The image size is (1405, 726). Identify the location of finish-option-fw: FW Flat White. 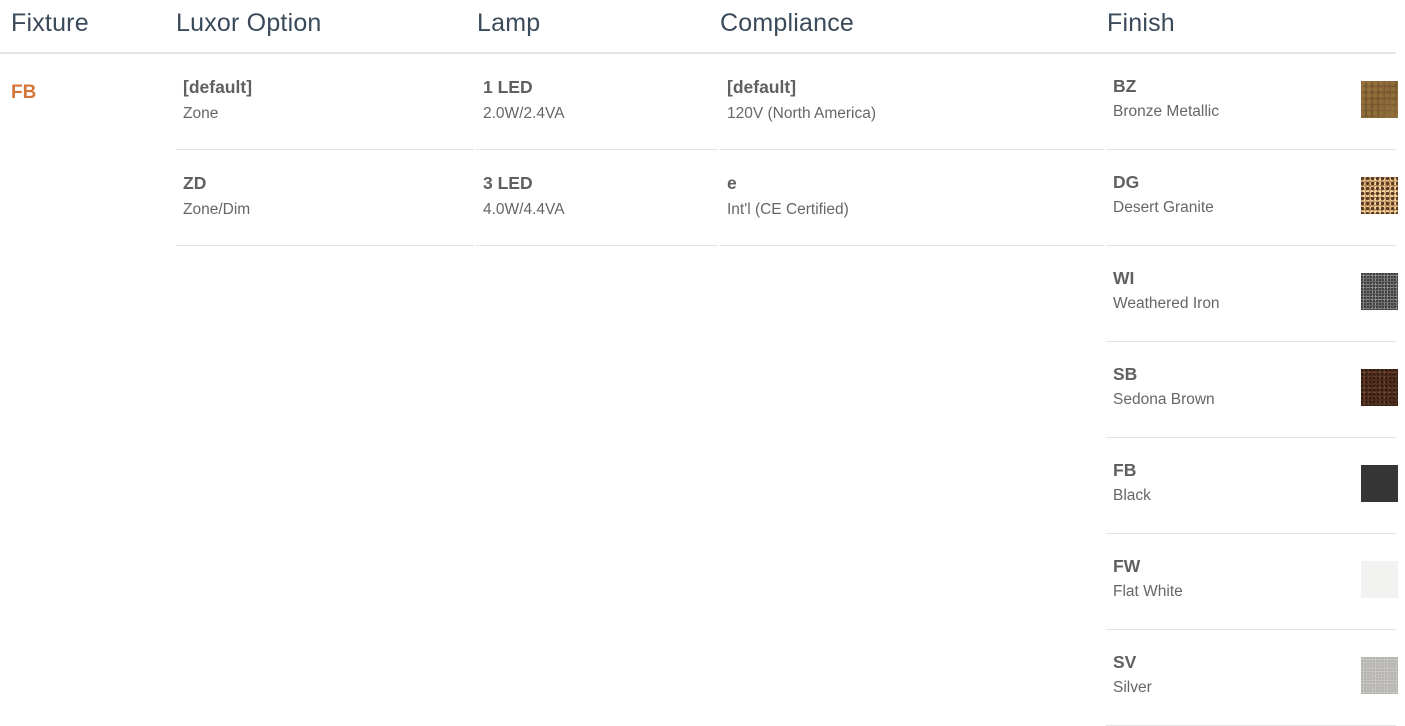
(1252, 582).